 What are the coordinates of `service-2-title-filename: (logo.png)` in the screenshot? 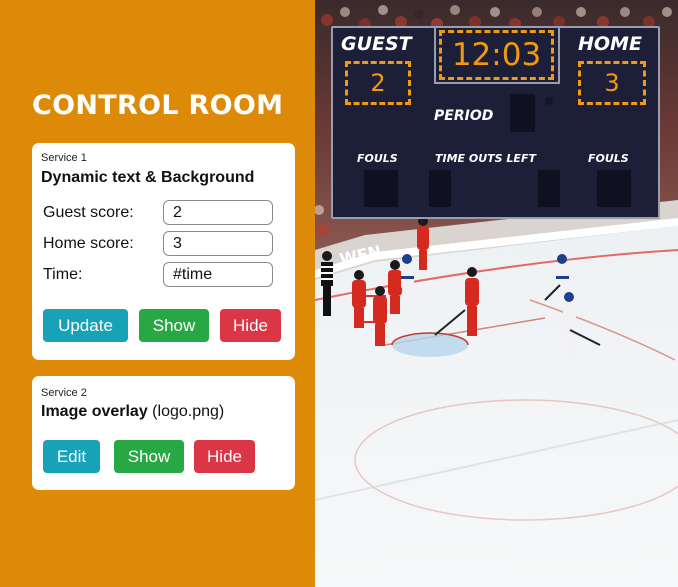 It's located at (186, 411).